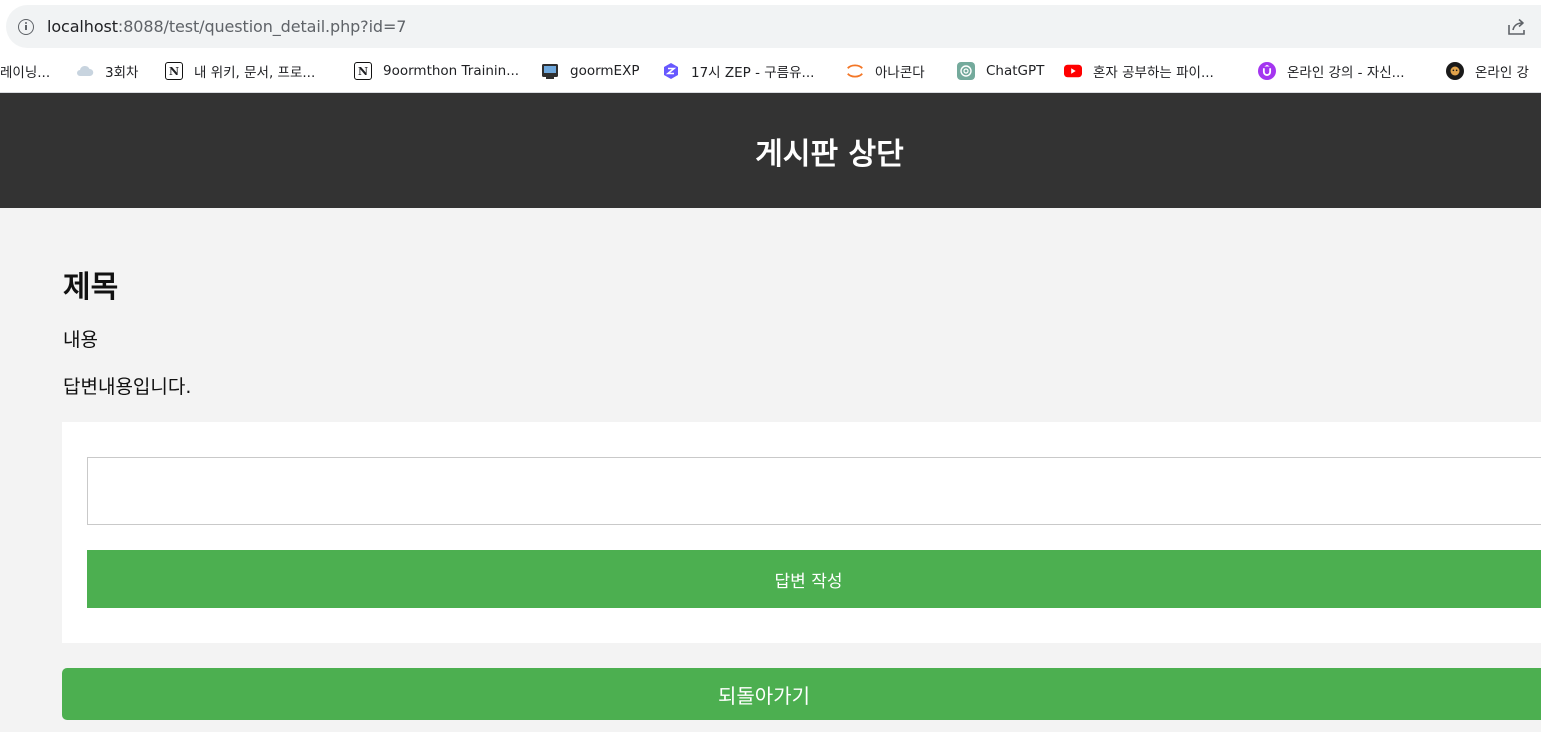 The image size is (1541, 732). Describe the element at coordinates (1073, 71) in the screenshot. I see `youtube-icon` at that location.